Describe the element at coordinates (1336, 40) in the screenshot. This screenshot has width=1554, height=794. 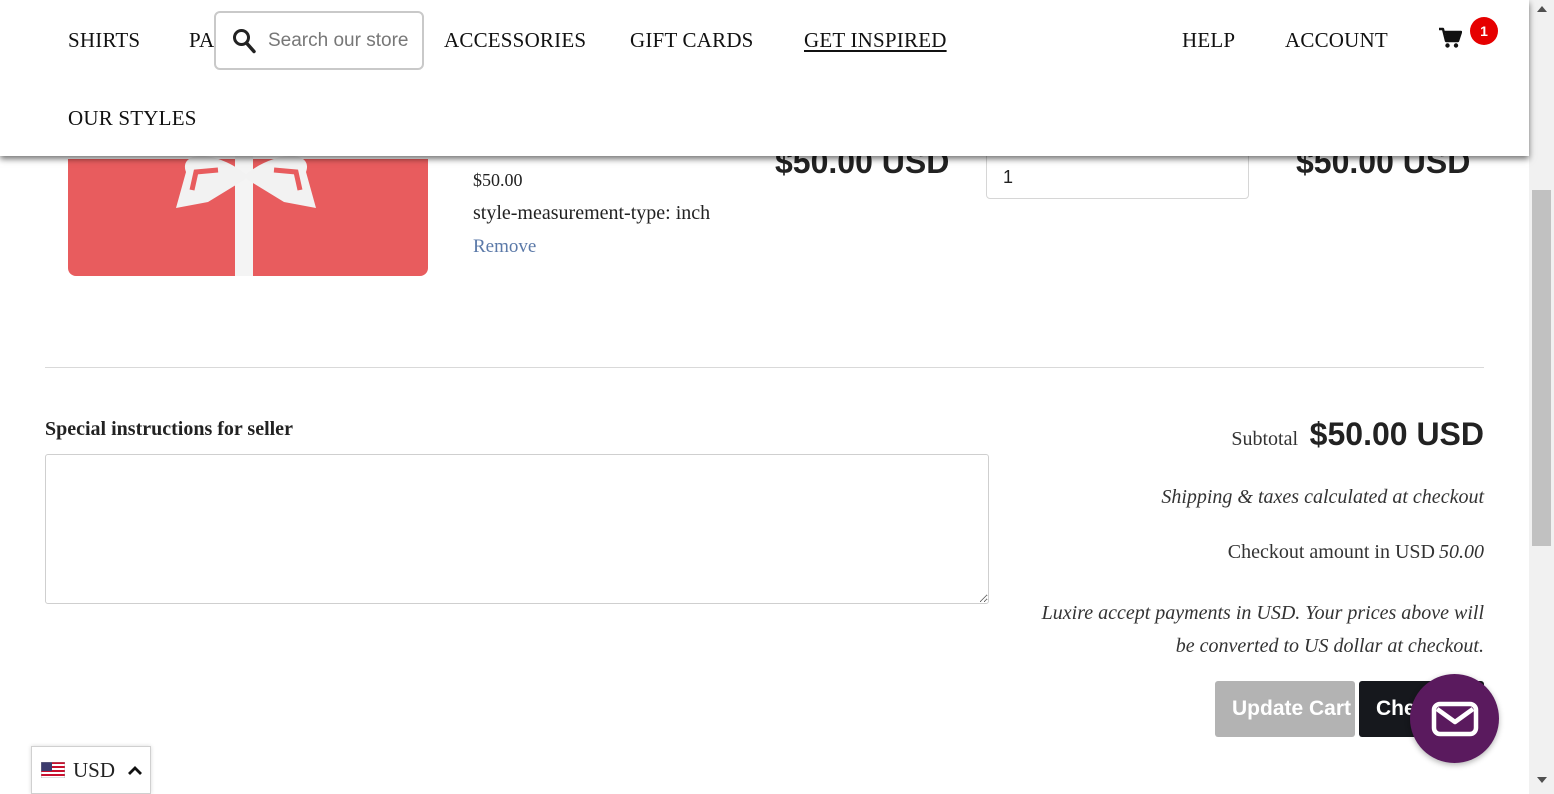
I see `nav-account: ACCOUNT` at that location.